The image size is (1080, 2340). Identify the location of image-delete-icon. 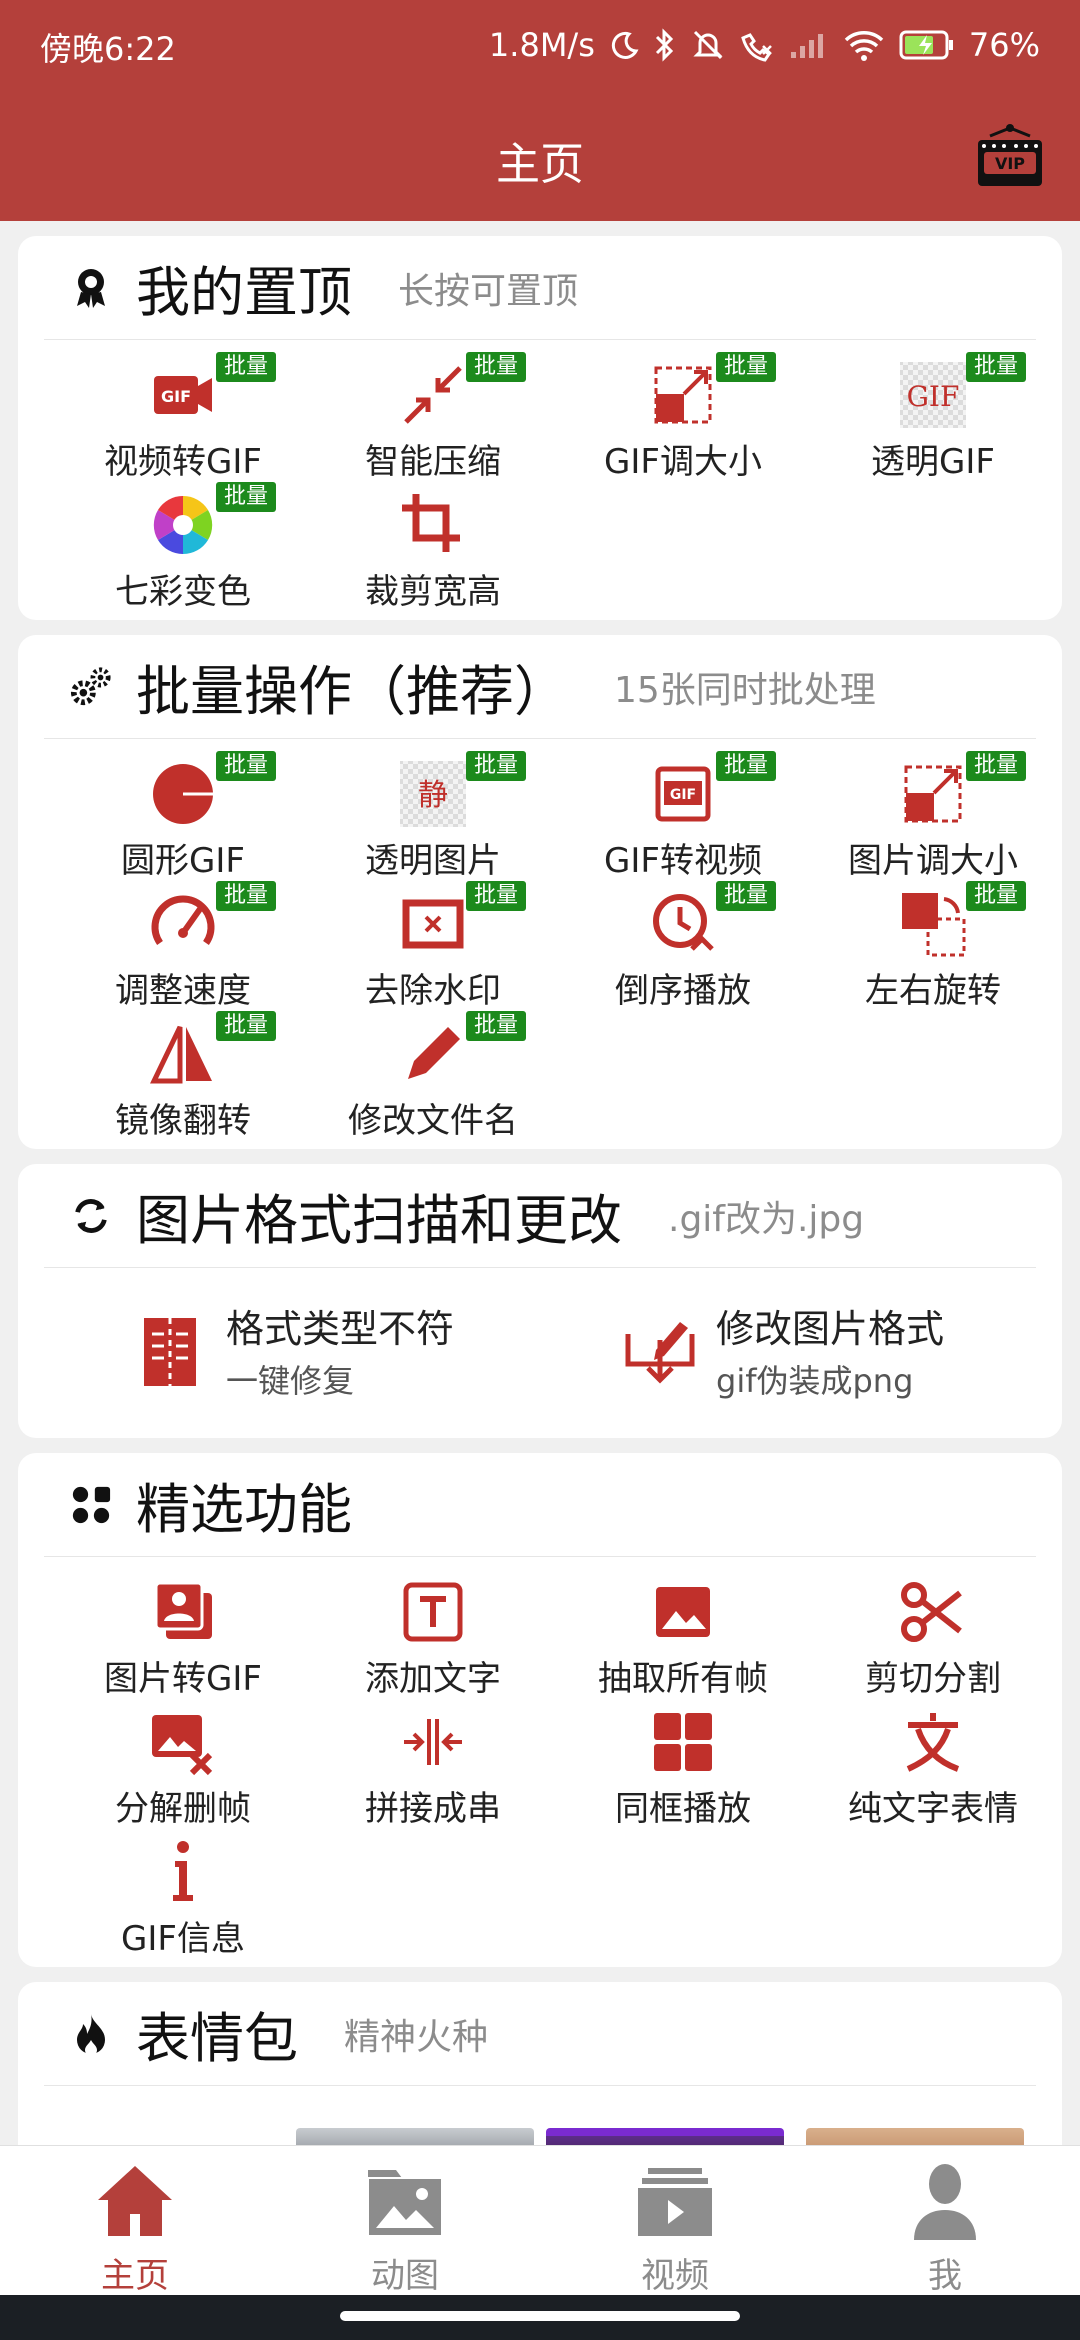
(183, 1742).